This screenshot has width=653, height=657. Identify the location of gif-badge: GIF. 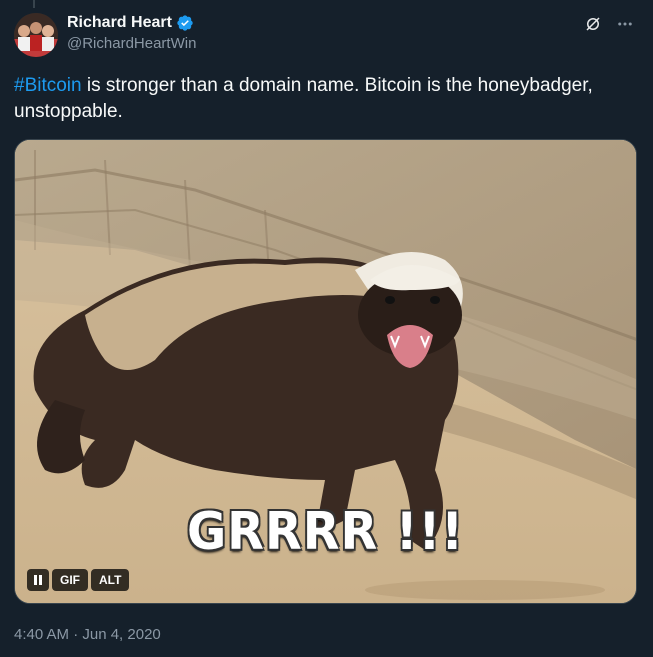
(70, 580).